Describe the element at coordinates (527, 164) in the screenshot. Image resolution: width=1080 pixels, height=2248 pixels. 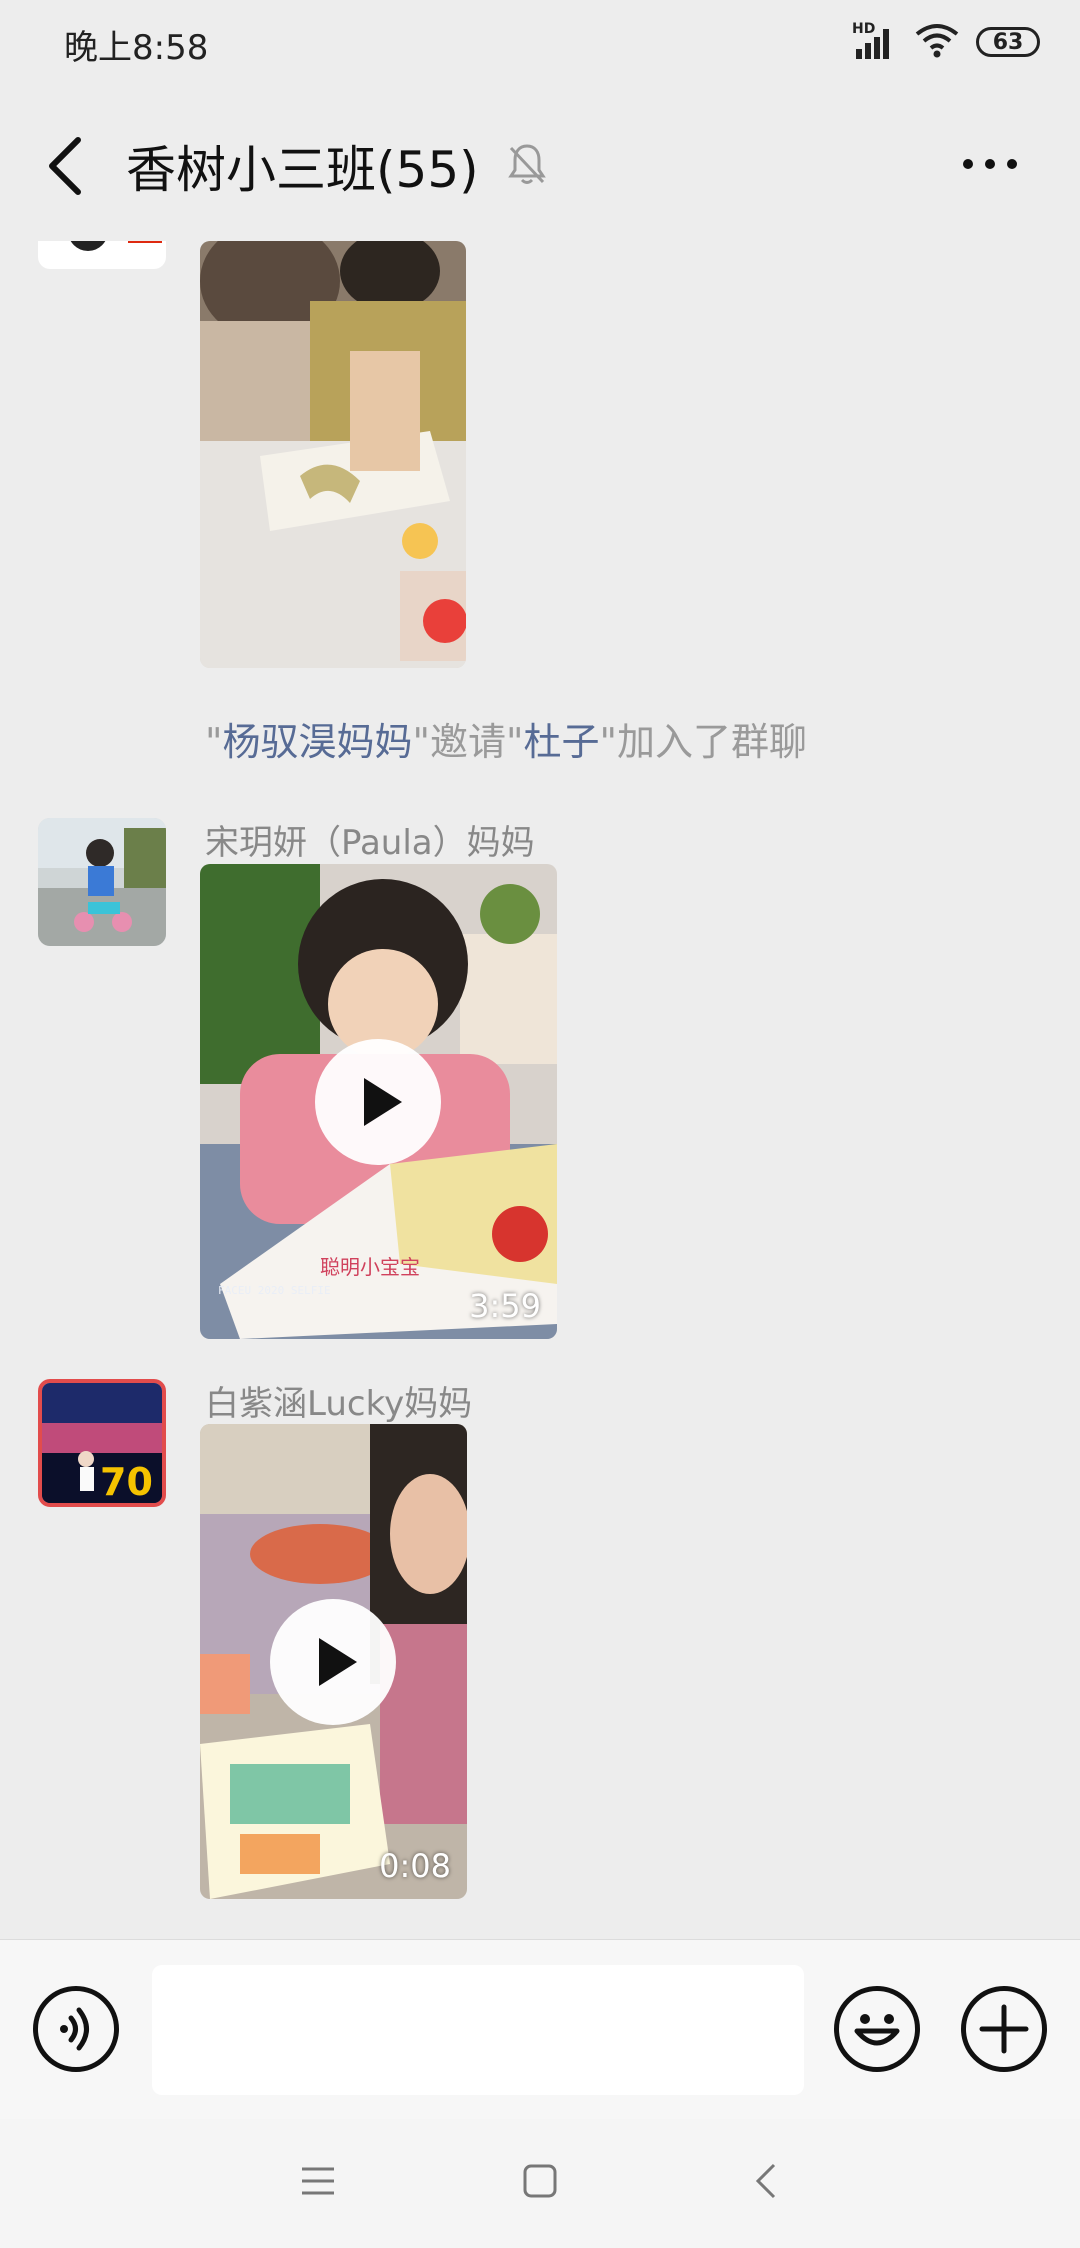
I see `bell-muted-icon` at that location.